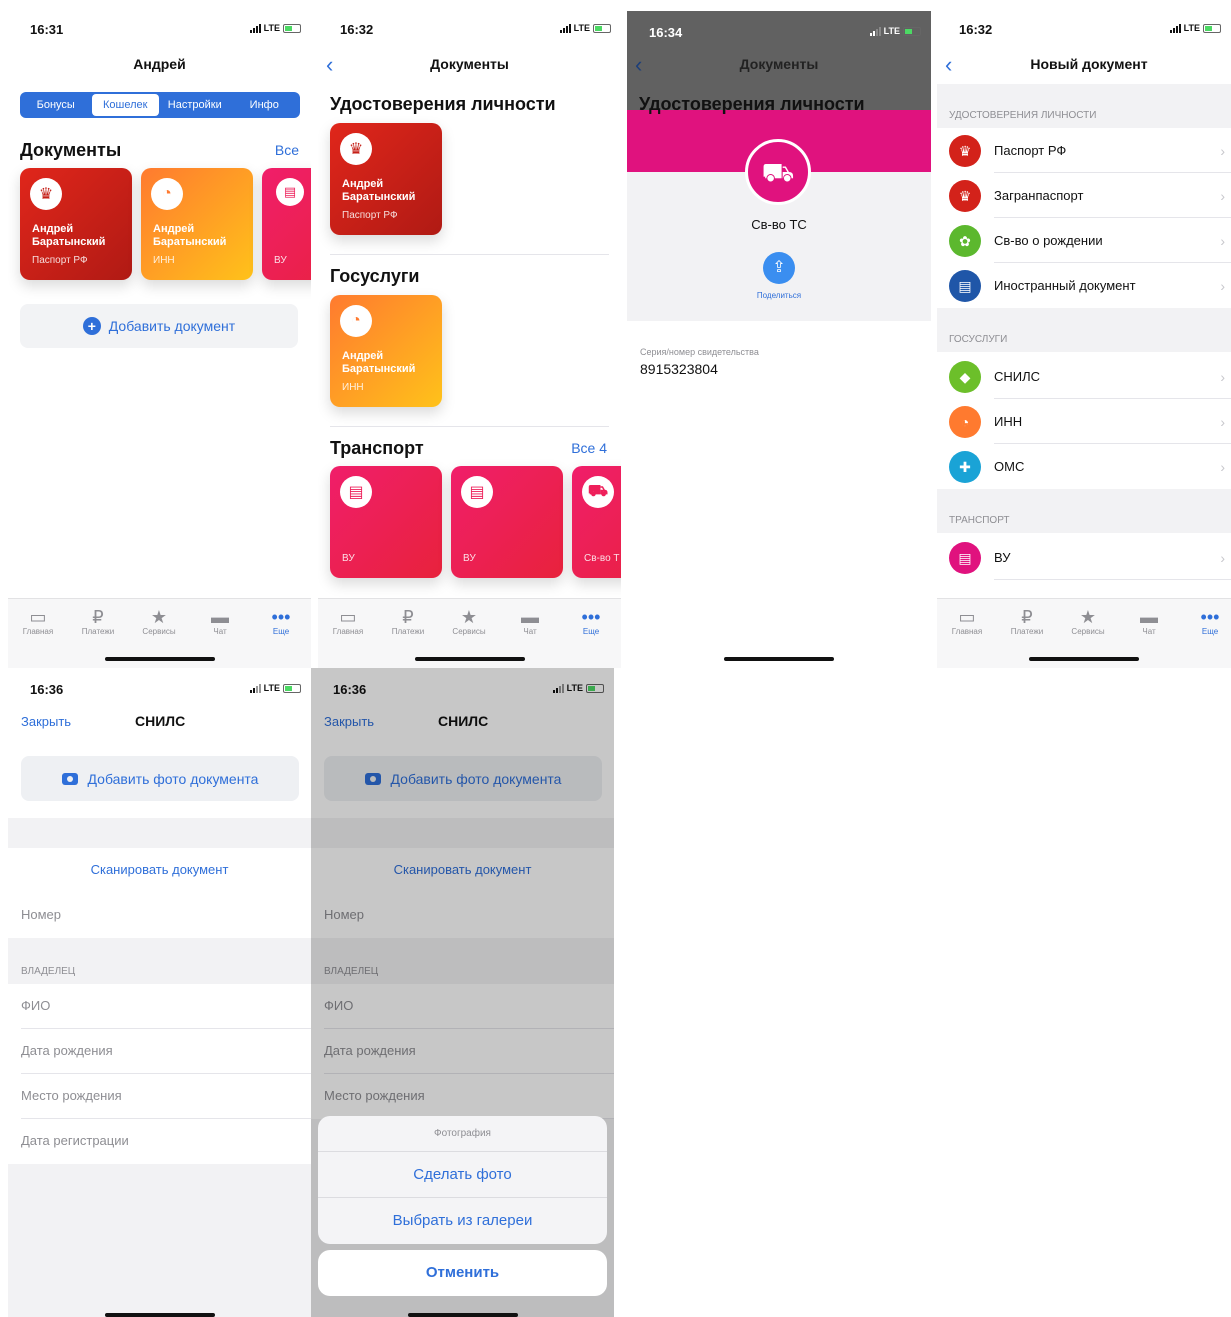 The height and width of the screenshot is (1317, 1231). I want to click on segment-settings: Настройки, so click(195, 105).